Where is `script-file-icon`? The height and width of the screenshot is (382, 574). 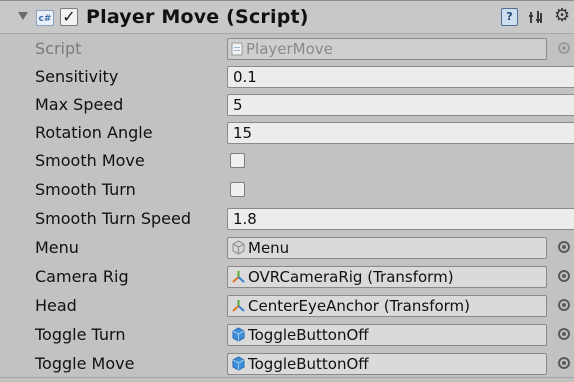
script-file-icon is located at coordinates (237, 50).